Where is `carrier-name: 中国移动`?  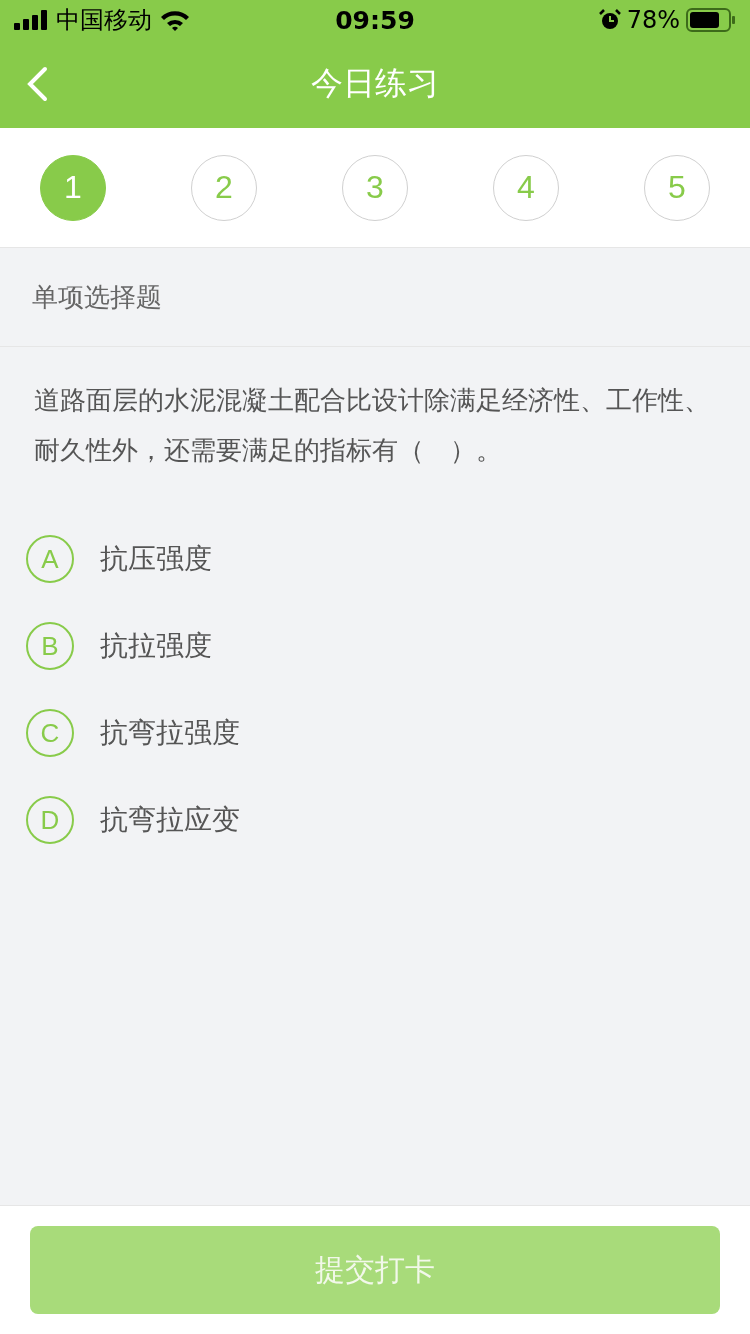
carrier-name: 中国移动 is located at coordinates (104, 20).